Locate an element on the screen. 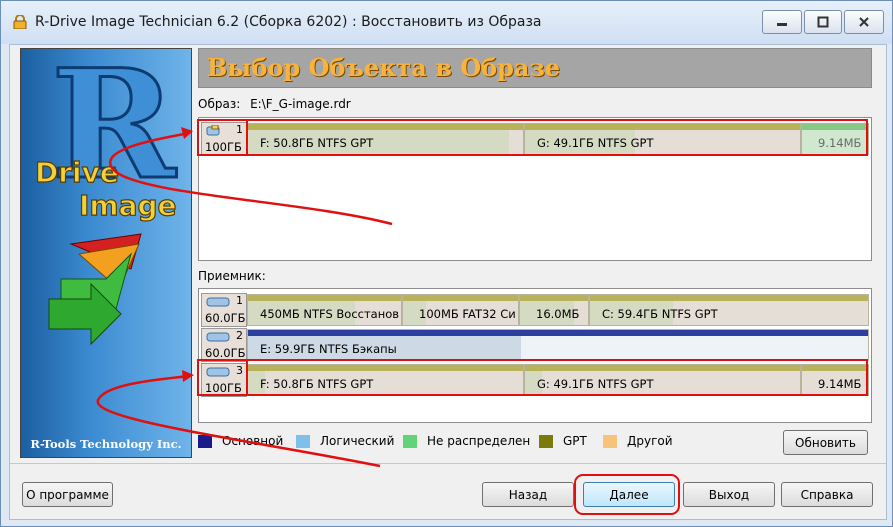 The height and width of the screenshot is (527, 893). image-label: Образ: is located at coordinates (219, 104).